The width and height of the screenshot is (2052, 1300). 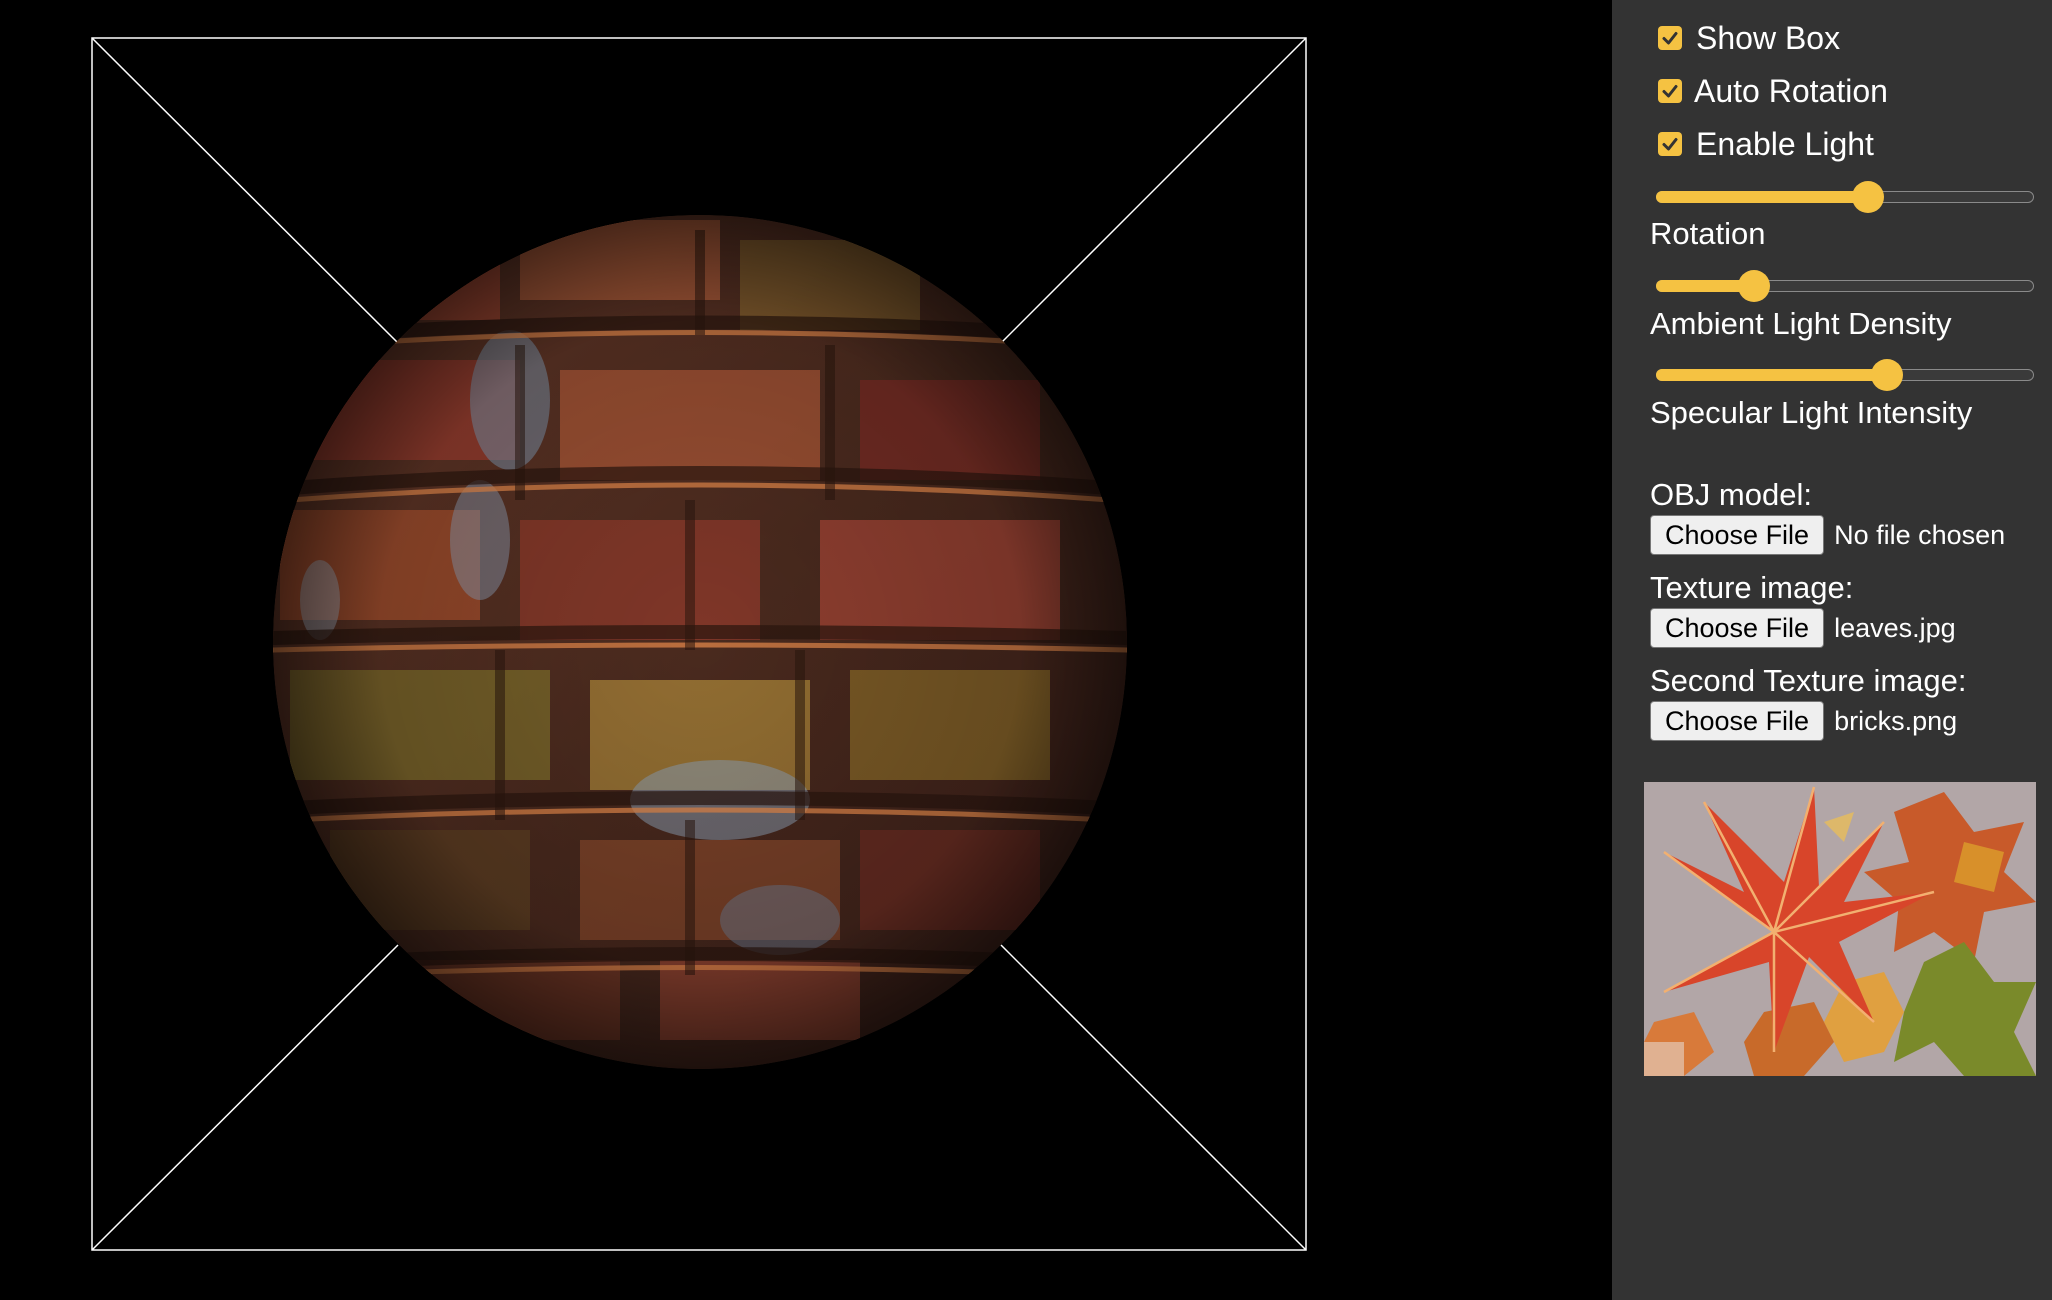 What do you see at coordinates (1827, 535) in the screenshot?
I see `obj-model-file-input: Choose File No file chosen` at bounding box center [1827, 535].